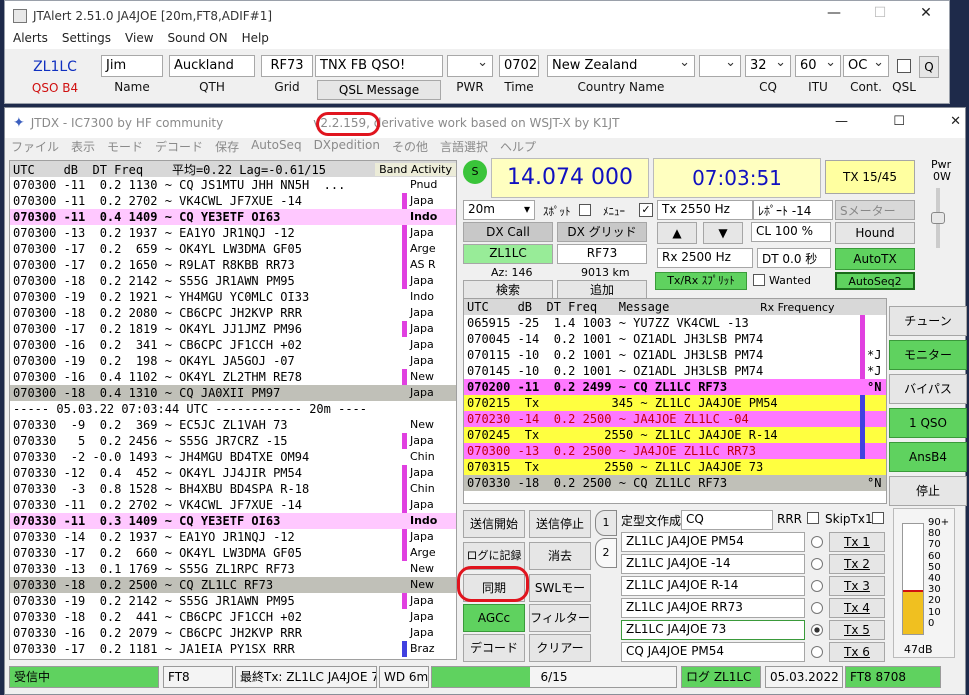 The image size is (969, 695). I want to click on rx-row: 070245 Tx 2550 ~ ZL1LC JA4JOE R-14, so click(675, 435).